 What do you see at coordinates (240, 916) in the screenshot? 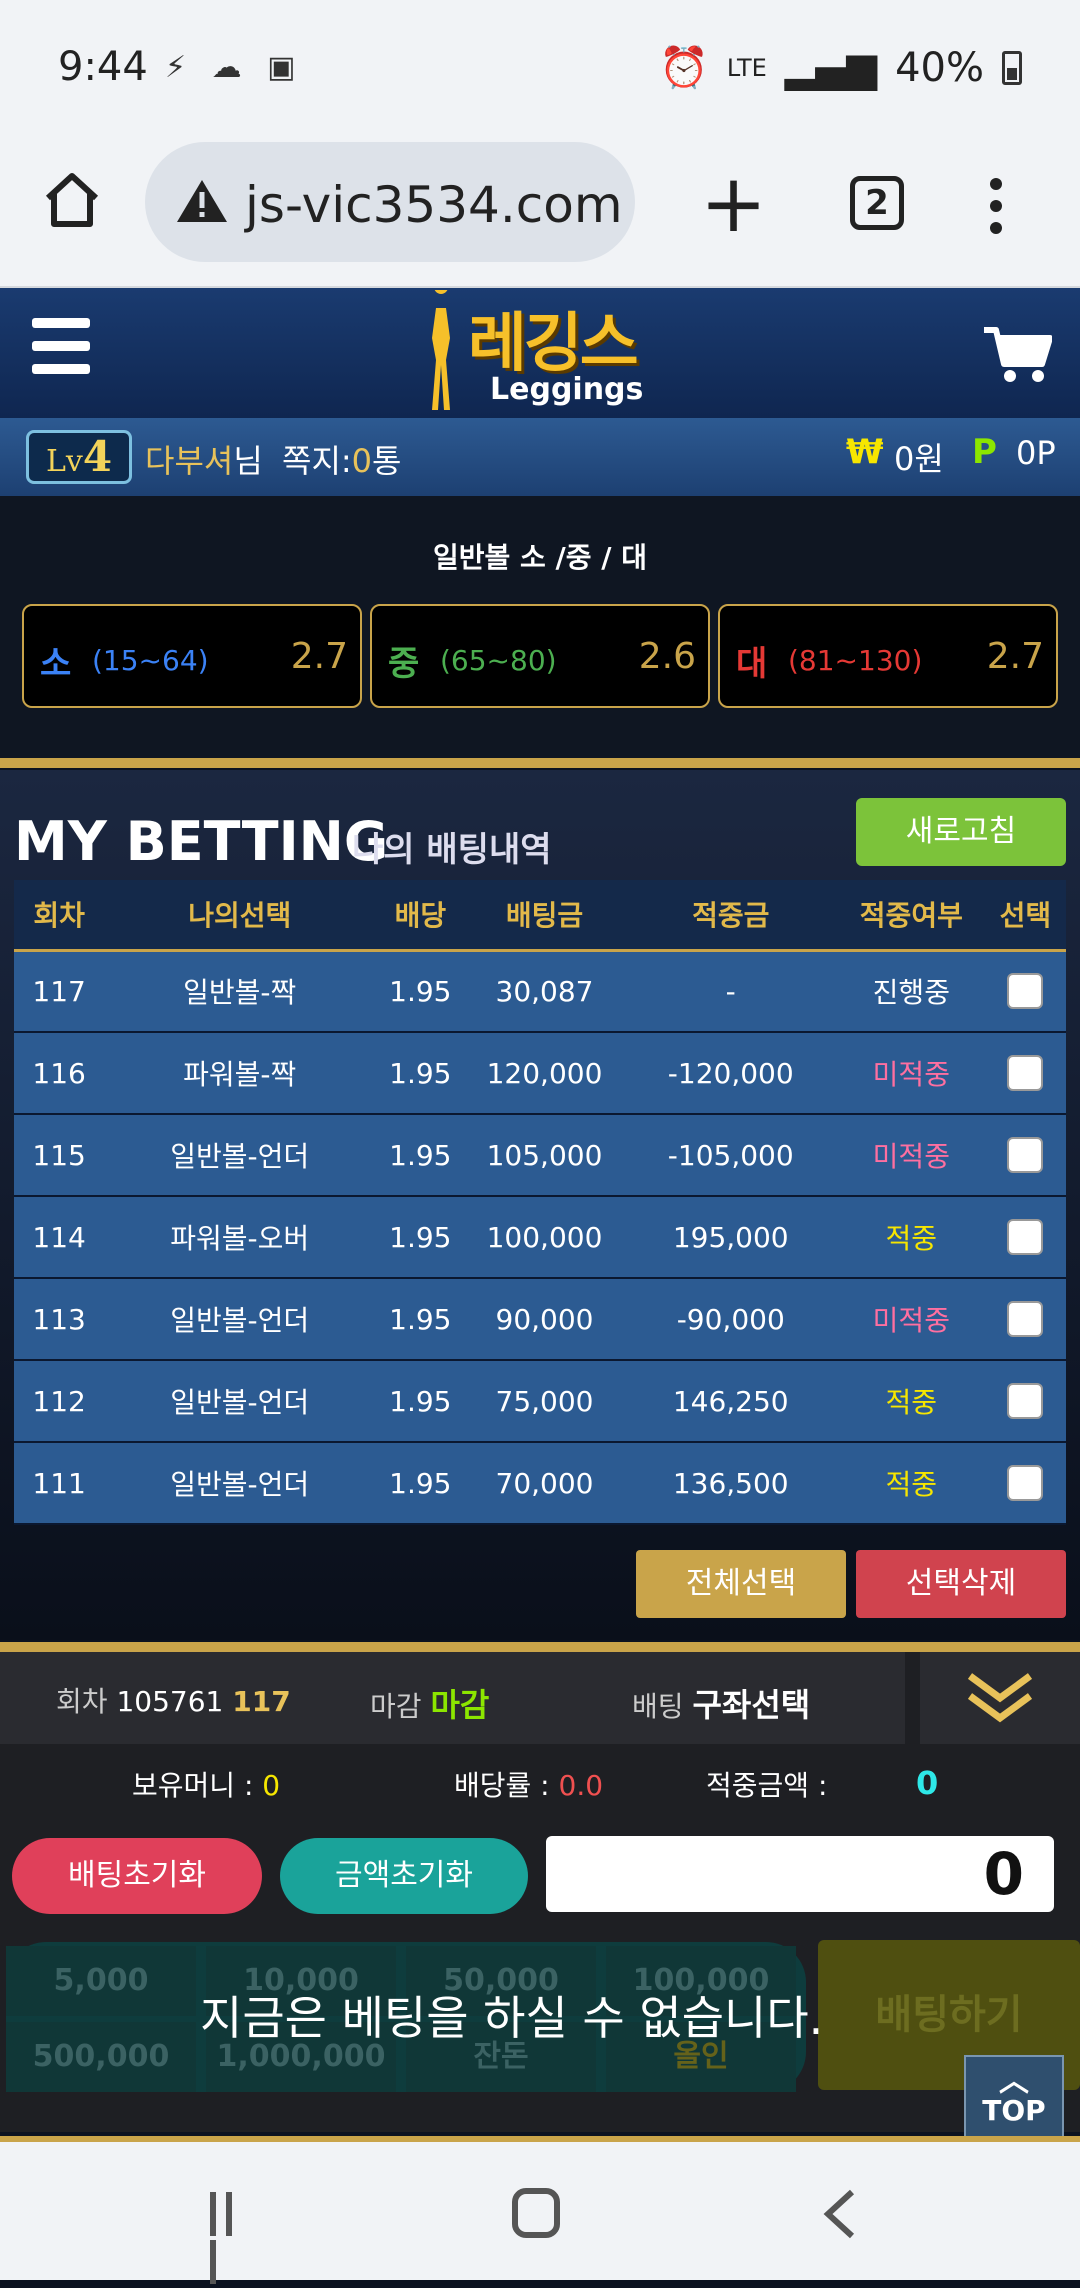
I see `col-choice: 나의선택` at bounding box center [240, 916].